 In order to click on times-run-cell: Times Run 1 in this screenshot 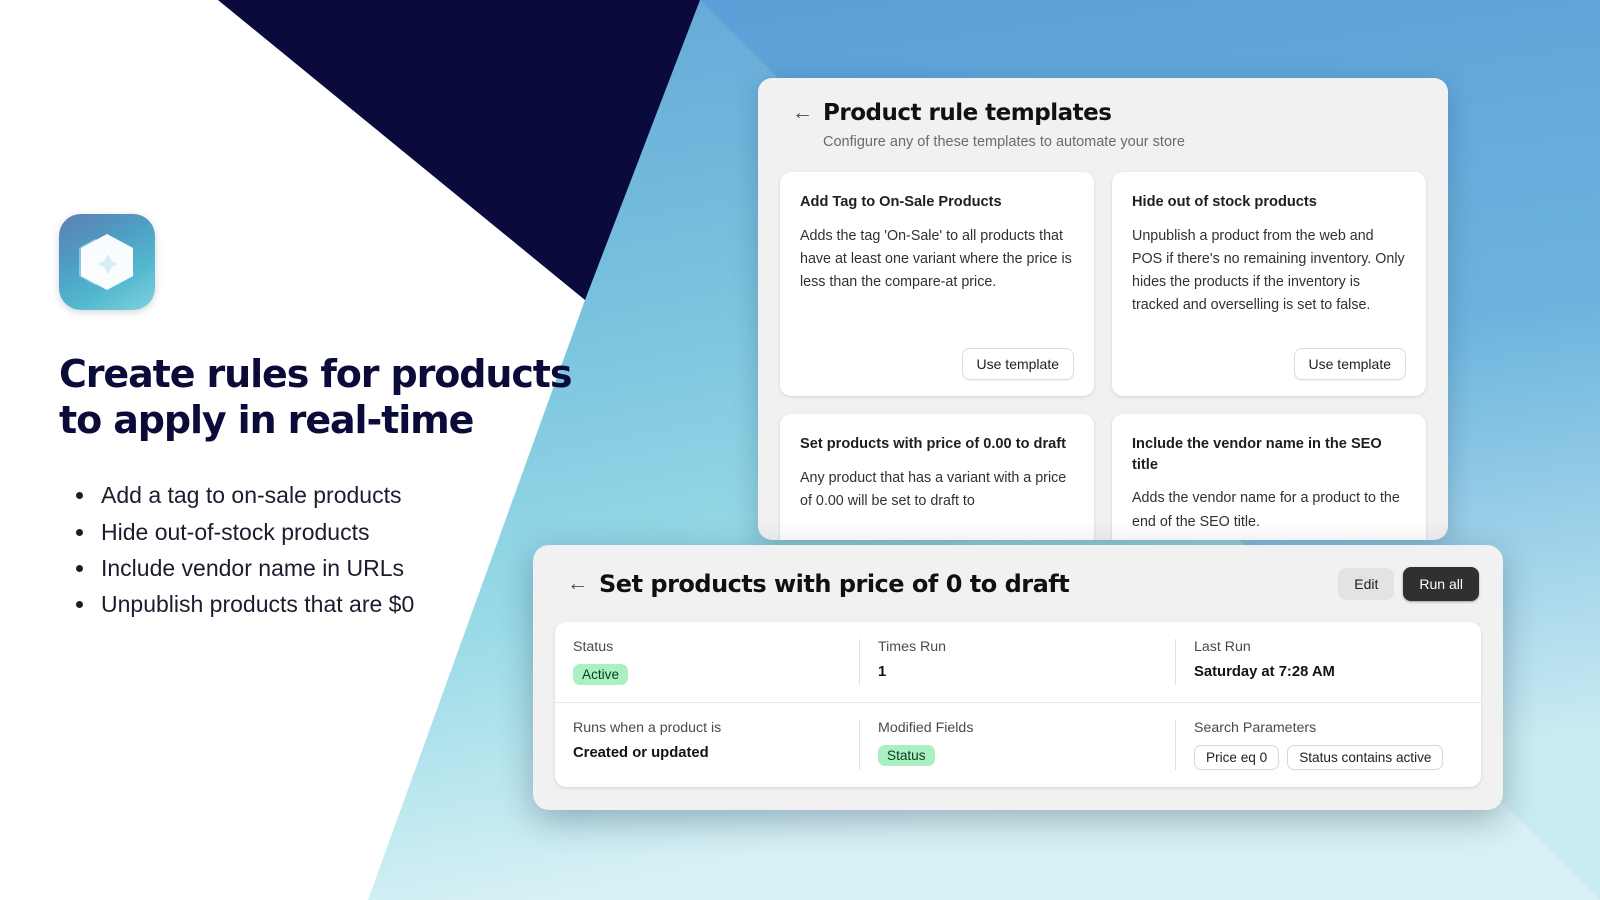, I will do `click(1017, 662)`.